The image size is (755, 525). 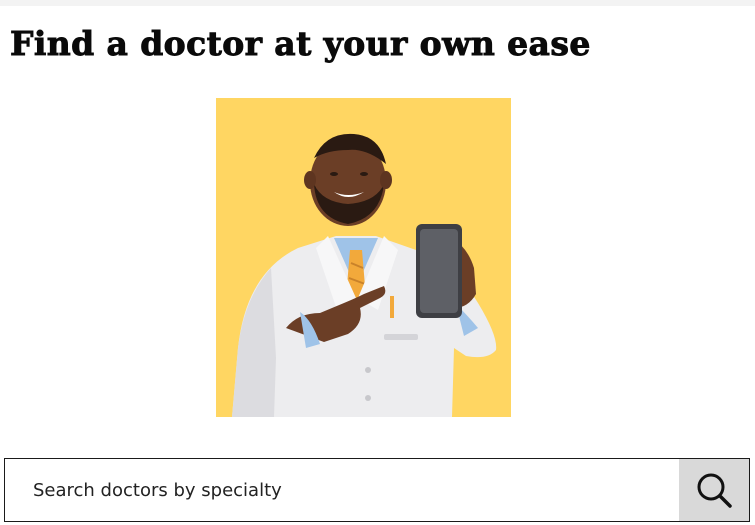 I want to click on top-strip, so click(x=377, y=3).